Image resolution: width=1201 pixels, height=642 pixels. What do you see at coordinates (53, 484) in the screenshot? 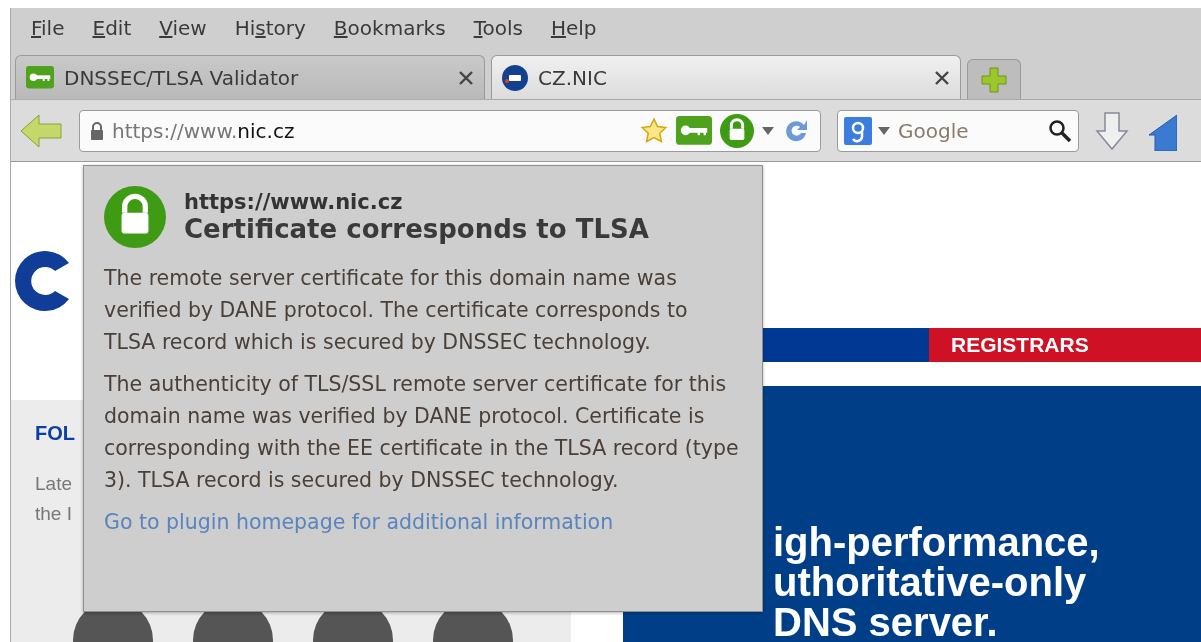
I see `sidebar-text: Late` at bounding box center [53, 484].